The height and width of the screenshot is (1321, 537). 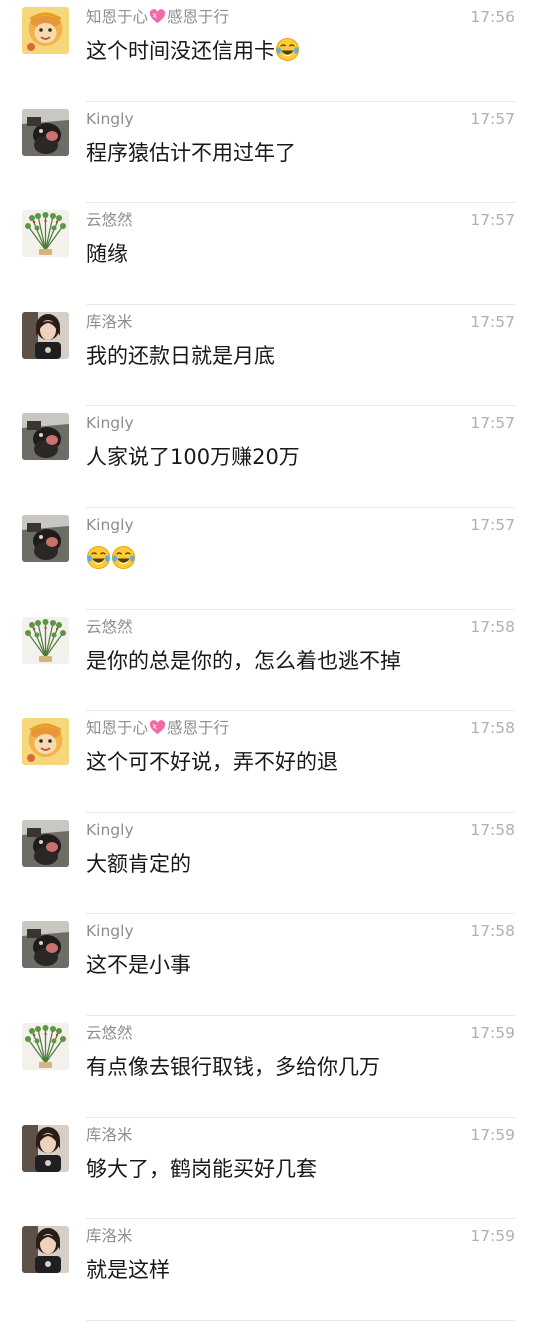 I want to click on chat-message-row: Kingly 17:58 这不是小事, so click(x=268, y=965).